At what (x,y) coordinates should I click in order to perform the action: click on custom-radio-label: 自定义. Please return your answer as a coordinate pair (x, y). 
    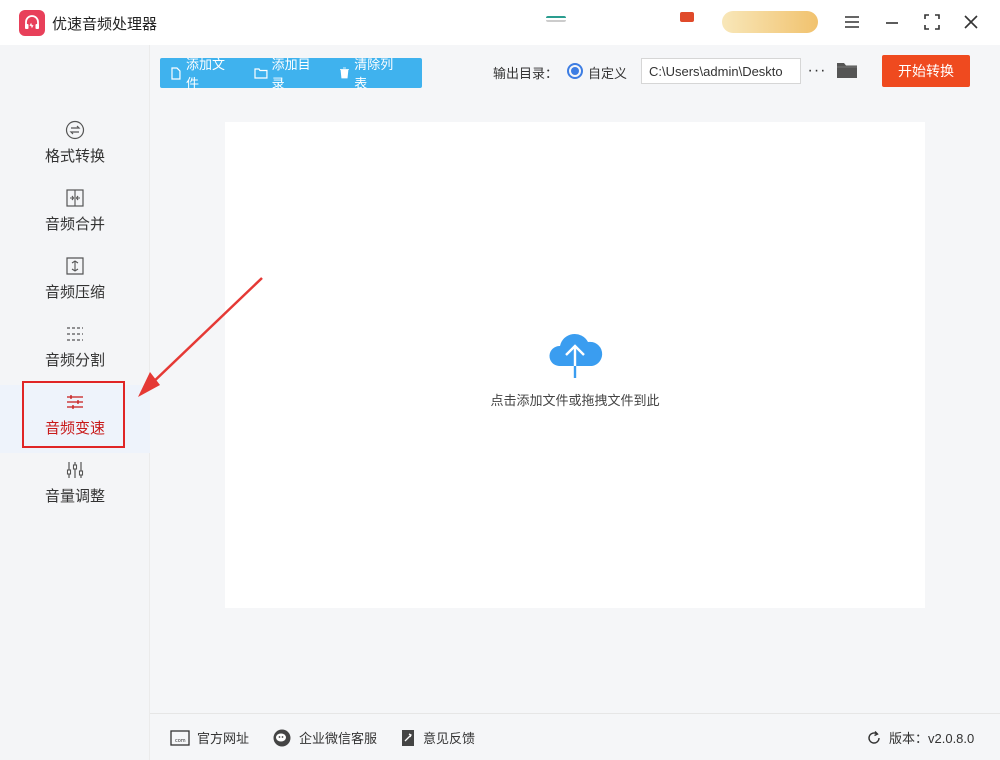
    Looking at the image, I should click on (607, 72).